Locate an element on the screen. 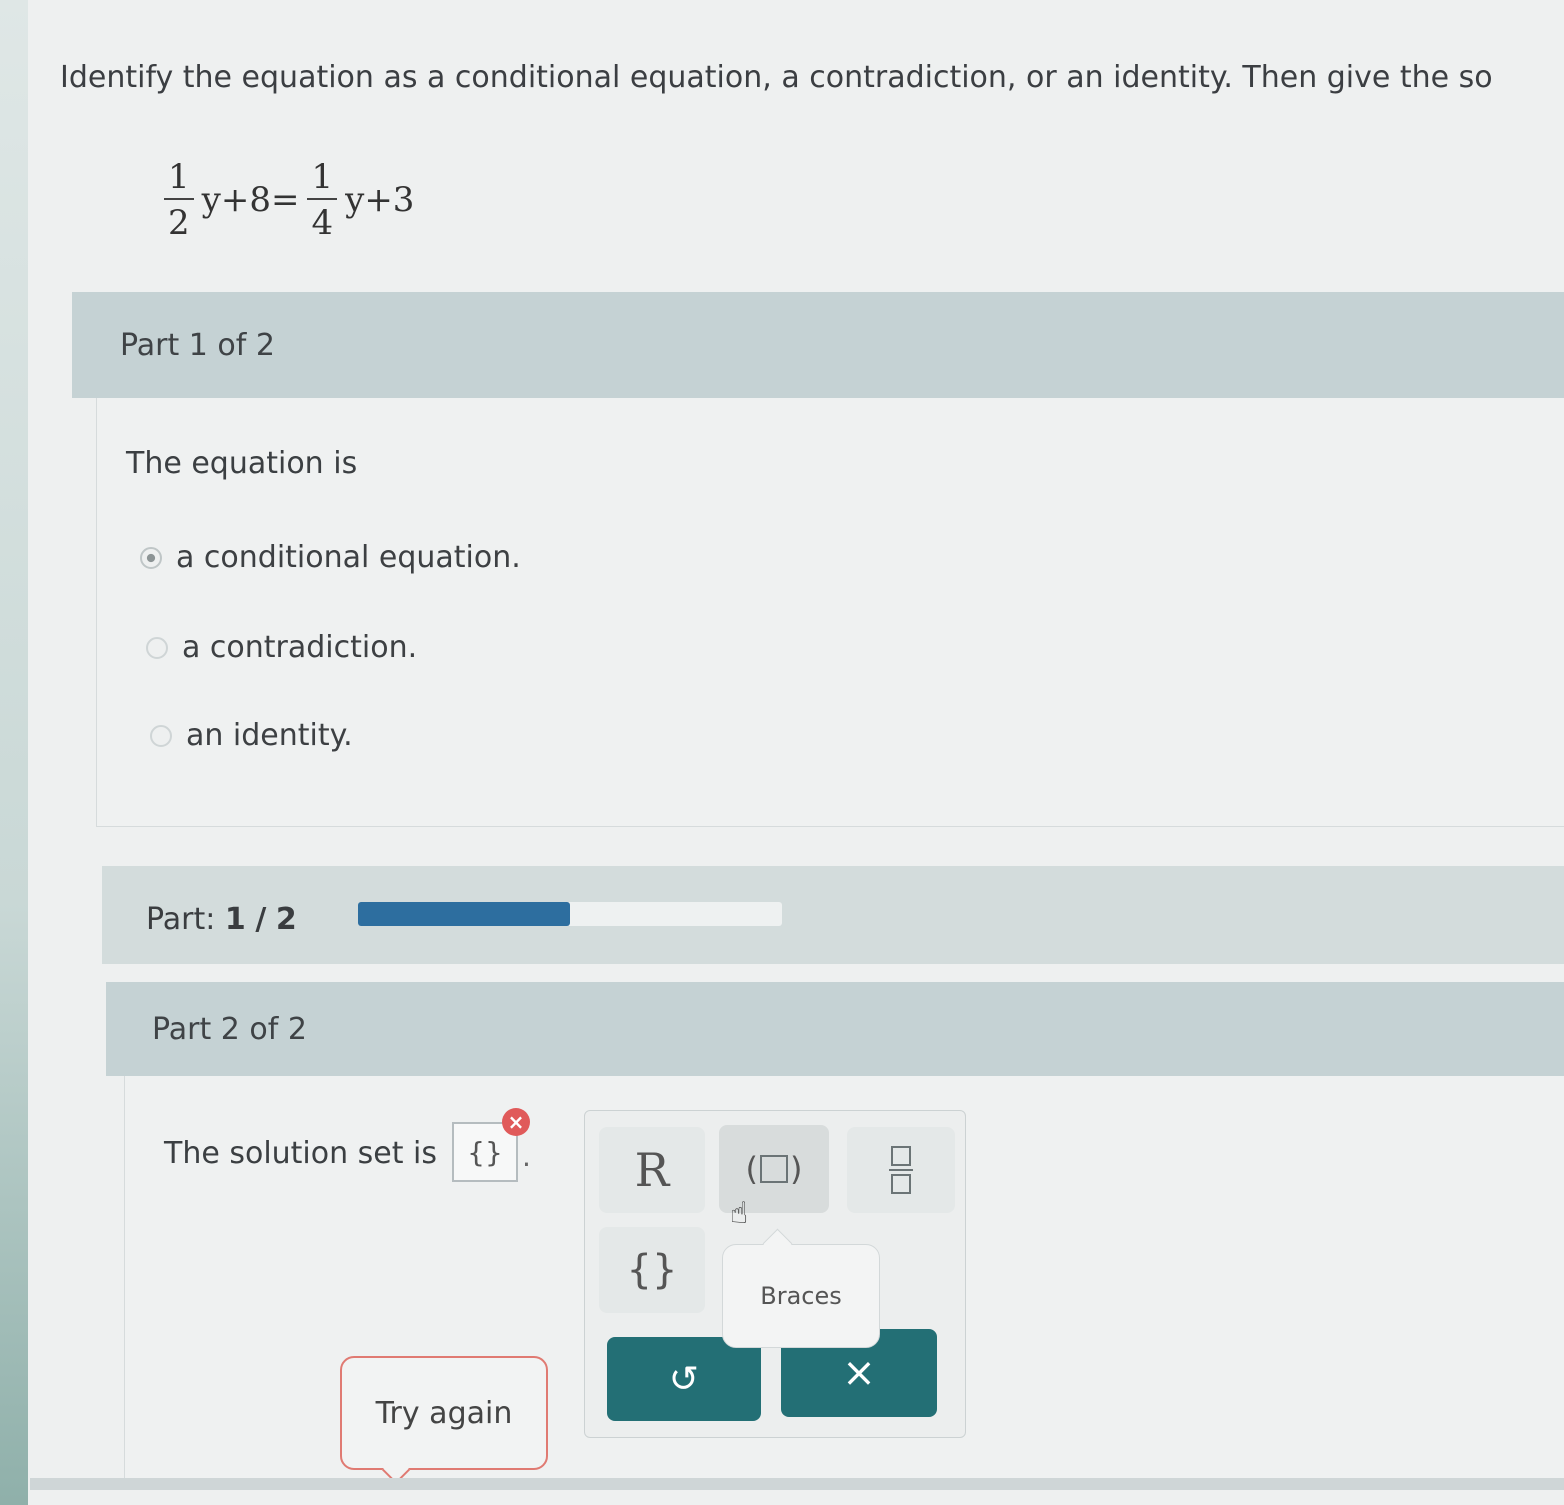  option-contradiction: a contradiction. is located at coordinates (281, 647).